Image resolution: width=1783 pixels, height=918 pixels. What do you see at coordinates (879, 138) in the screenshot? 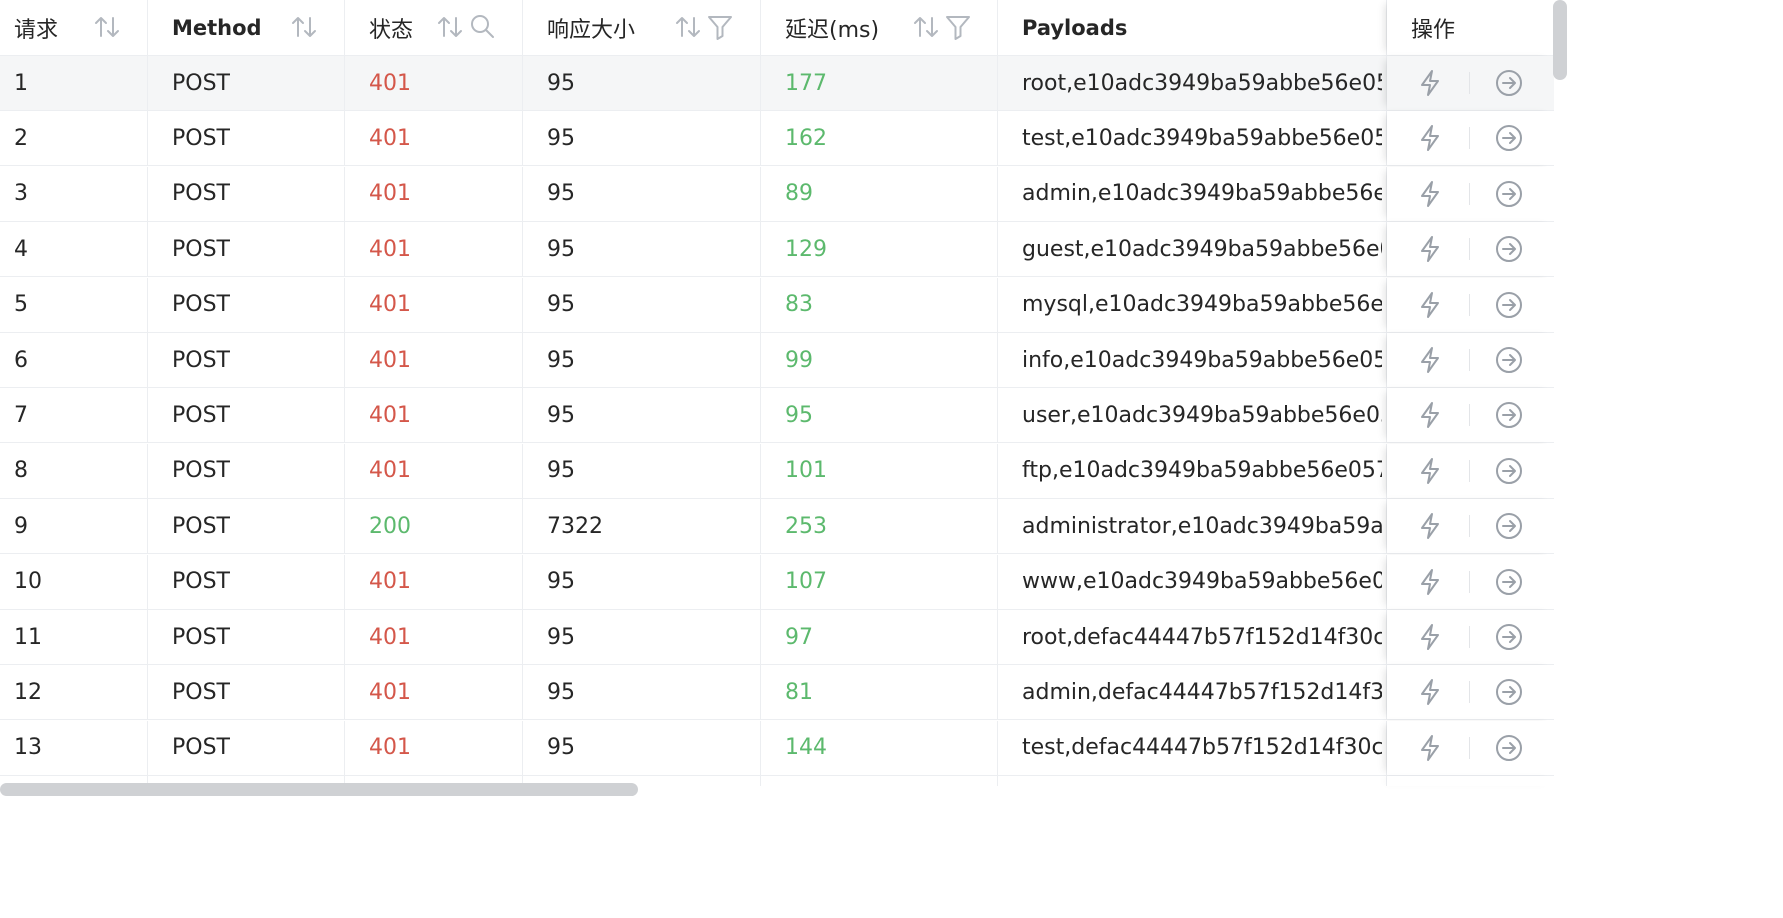
I see `latency-cell: 162` at bounding box center [879, 138].